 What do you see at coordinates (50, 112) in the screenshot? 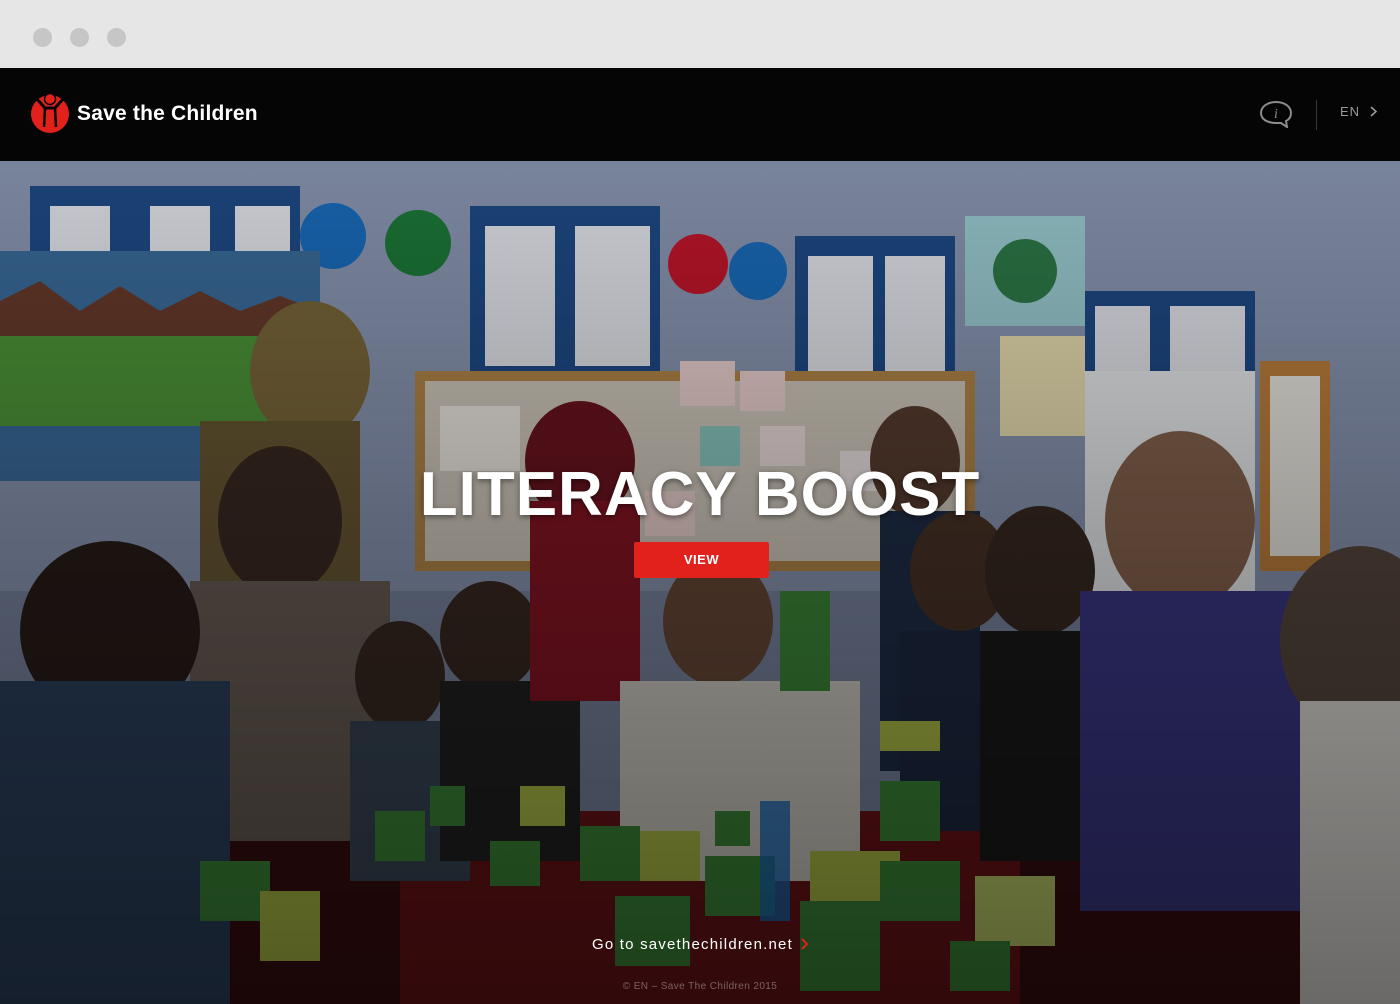
I see `save-the-children-logo-icon` at bounding box center [50, 112].